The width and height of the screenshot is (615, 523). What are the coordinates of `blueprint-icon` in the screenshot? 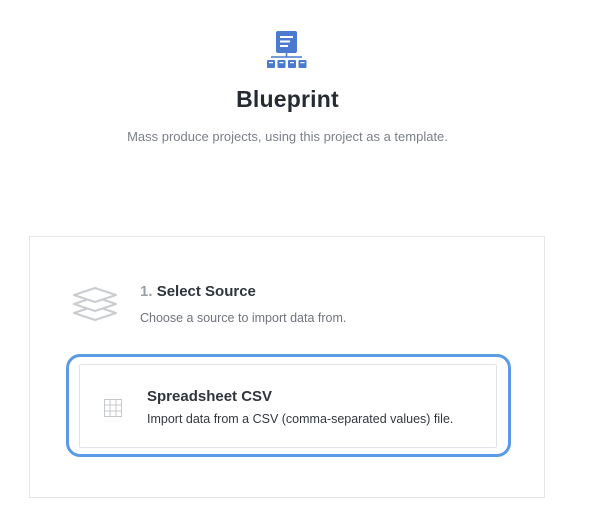 It's located at (287, 49).